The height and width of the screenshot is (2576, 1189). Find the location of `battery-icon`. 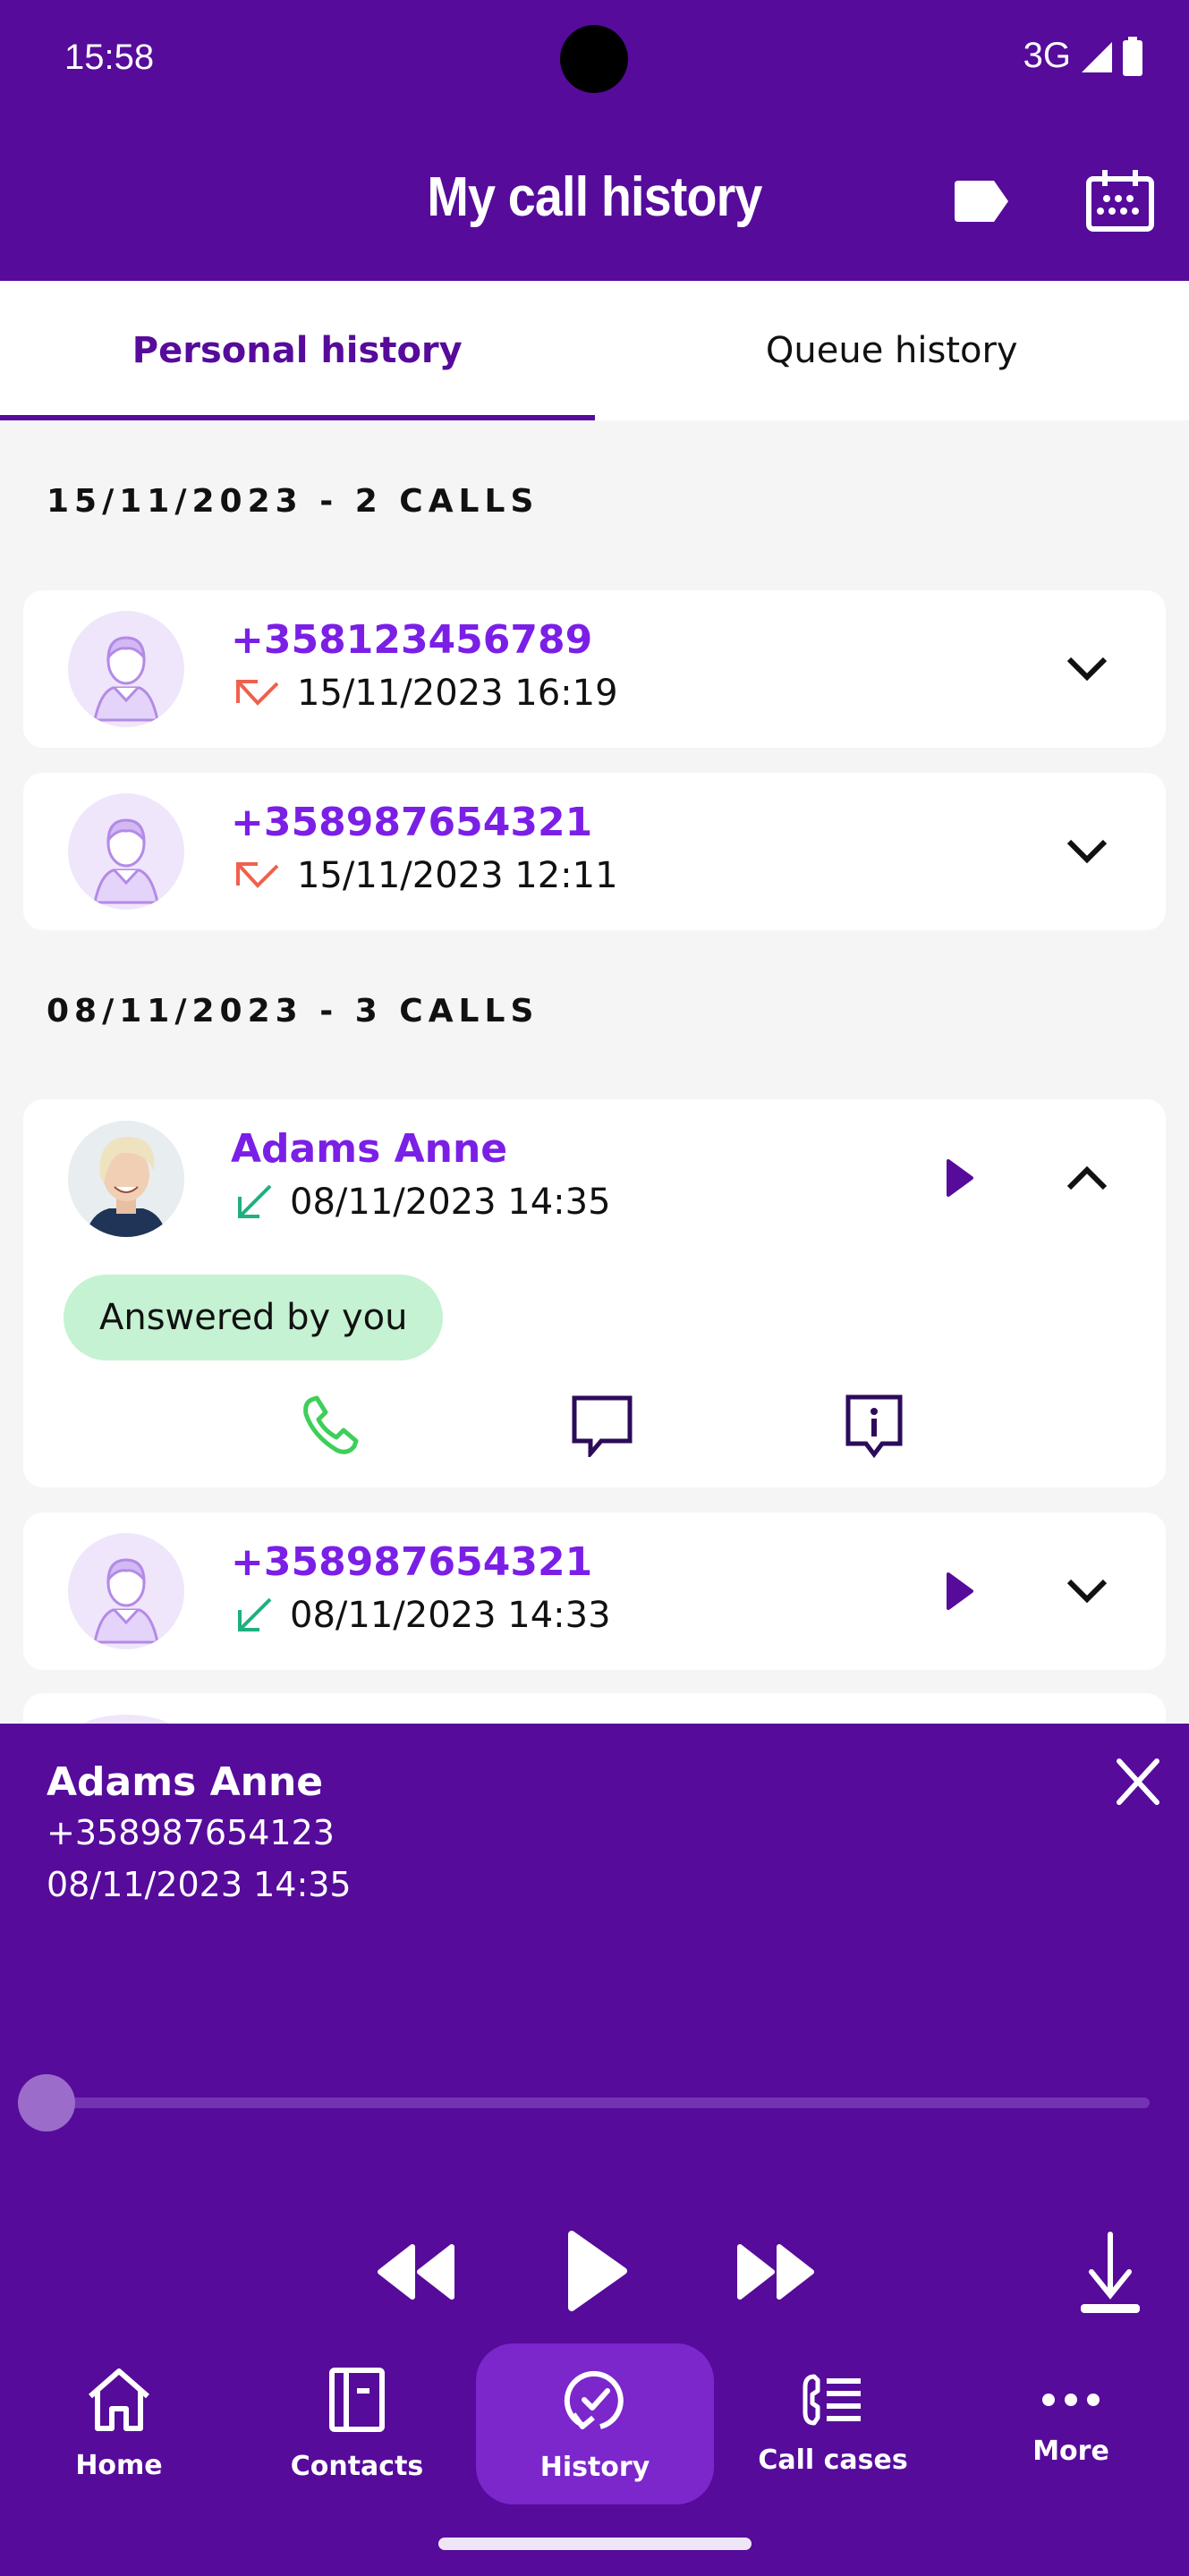

battery-icon is located at coordinates (1132, 56).